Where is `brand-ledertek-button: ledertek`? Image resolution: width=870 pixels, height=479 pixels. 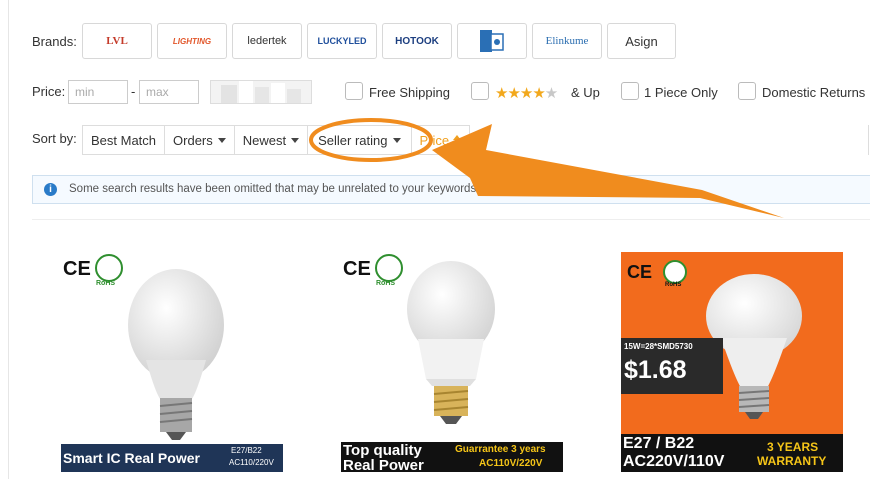 brand-ledertek-button: ledertek is located at coordinates (267, 41).